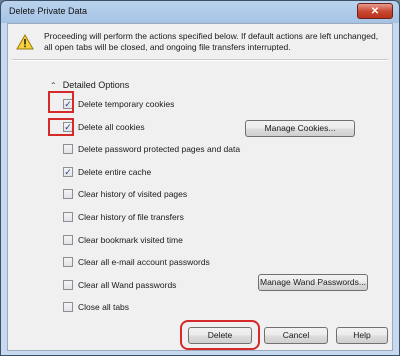 The height and width of the screenshot is (356, 400). What do you see at coordinates (375, 11) in the screenshot?
I see `close-button: ✕` at bounding box center [375, 11].